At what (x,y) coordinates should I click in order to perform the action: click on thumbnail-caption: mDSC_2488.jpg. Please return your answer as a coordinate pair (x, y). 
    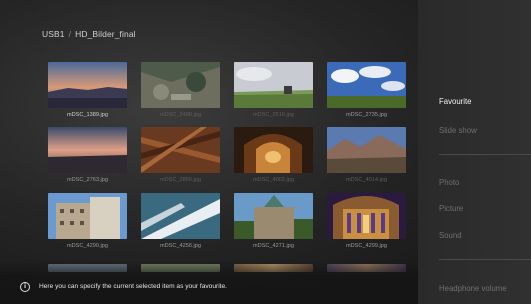
    Looking at the image, I should click on (180, 115).